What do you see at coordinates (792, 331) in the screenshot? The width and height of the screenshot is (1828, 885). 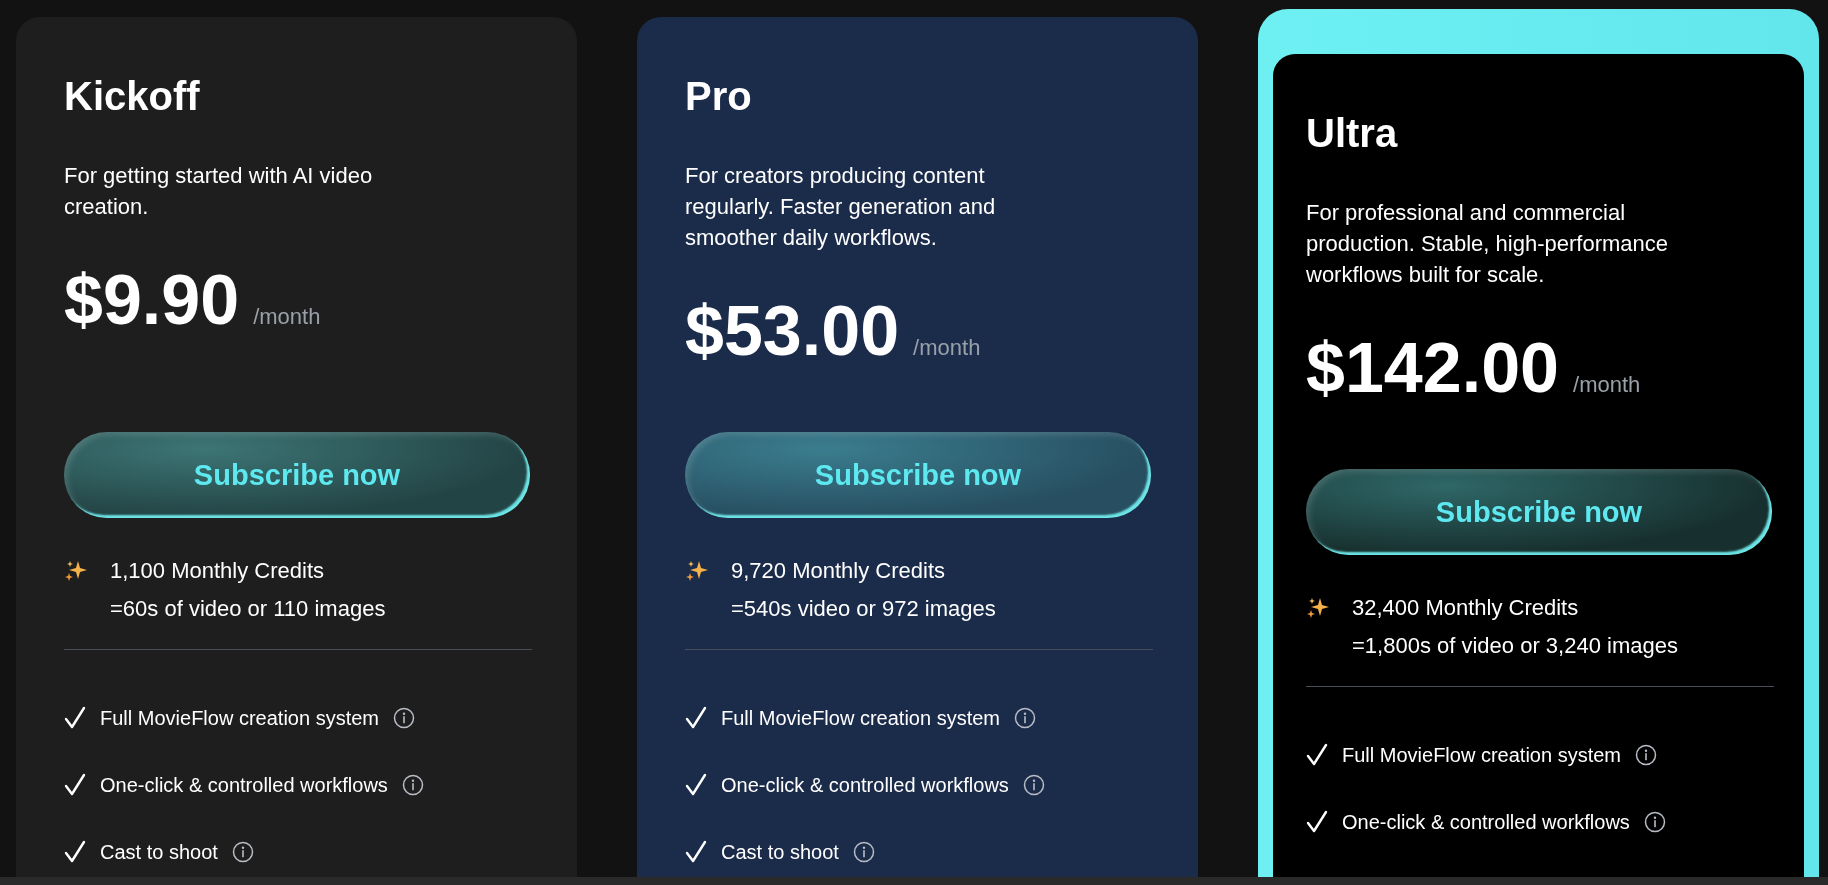 I see `price: $53.00` at bounding box center [792, 331].